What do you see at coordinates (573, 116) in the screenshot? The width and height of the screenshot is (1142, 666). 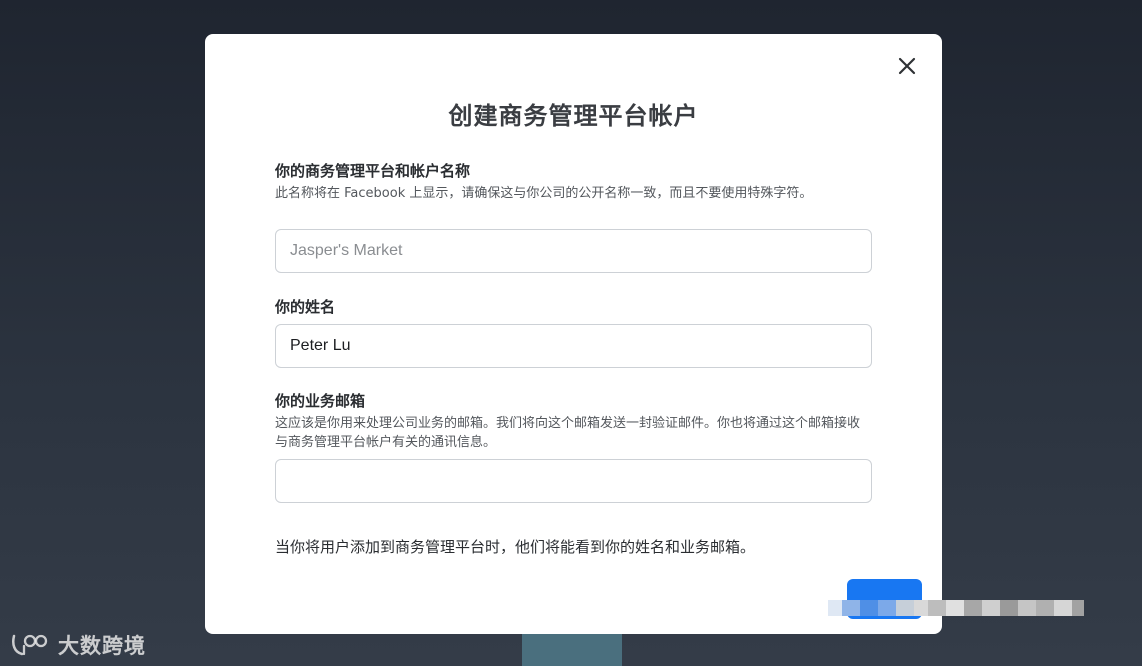 I see `dialog-title: 创建商务管理平台帐户` at bounding box center [573, 116].